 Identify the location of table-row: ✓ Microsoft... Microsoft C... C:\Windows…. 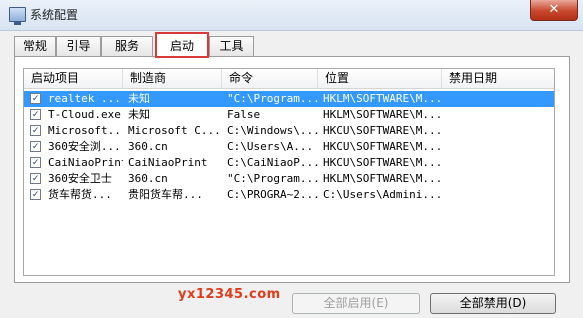
(289, 131).